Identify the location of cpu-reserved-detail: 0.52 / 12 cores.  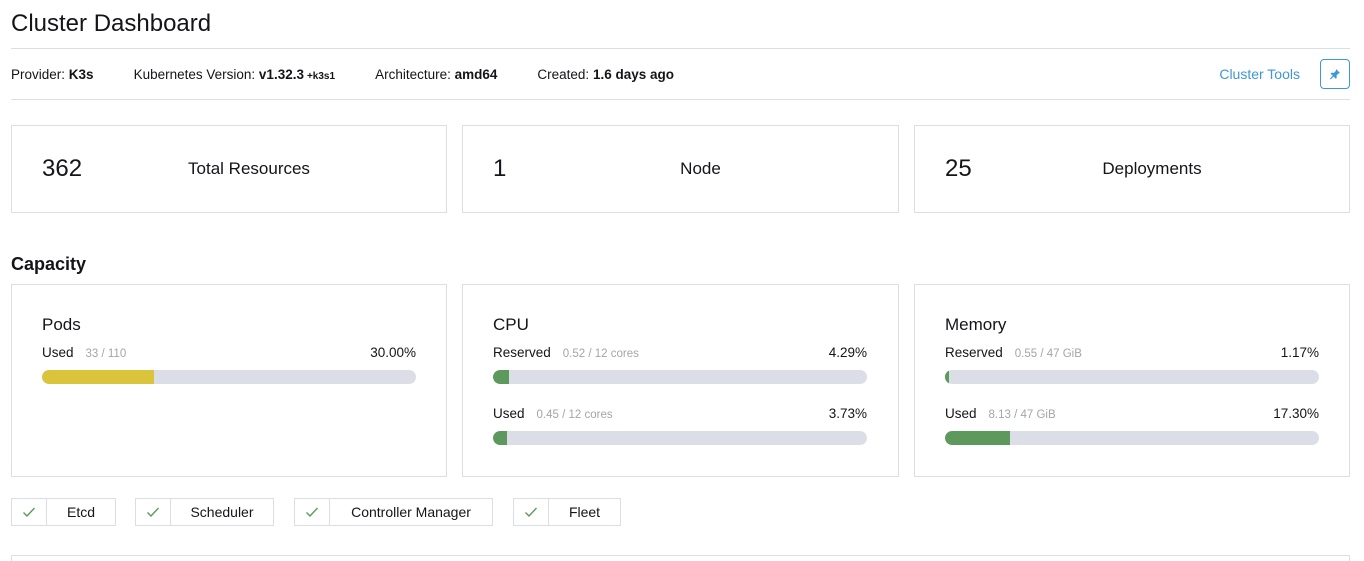
(600, 354).